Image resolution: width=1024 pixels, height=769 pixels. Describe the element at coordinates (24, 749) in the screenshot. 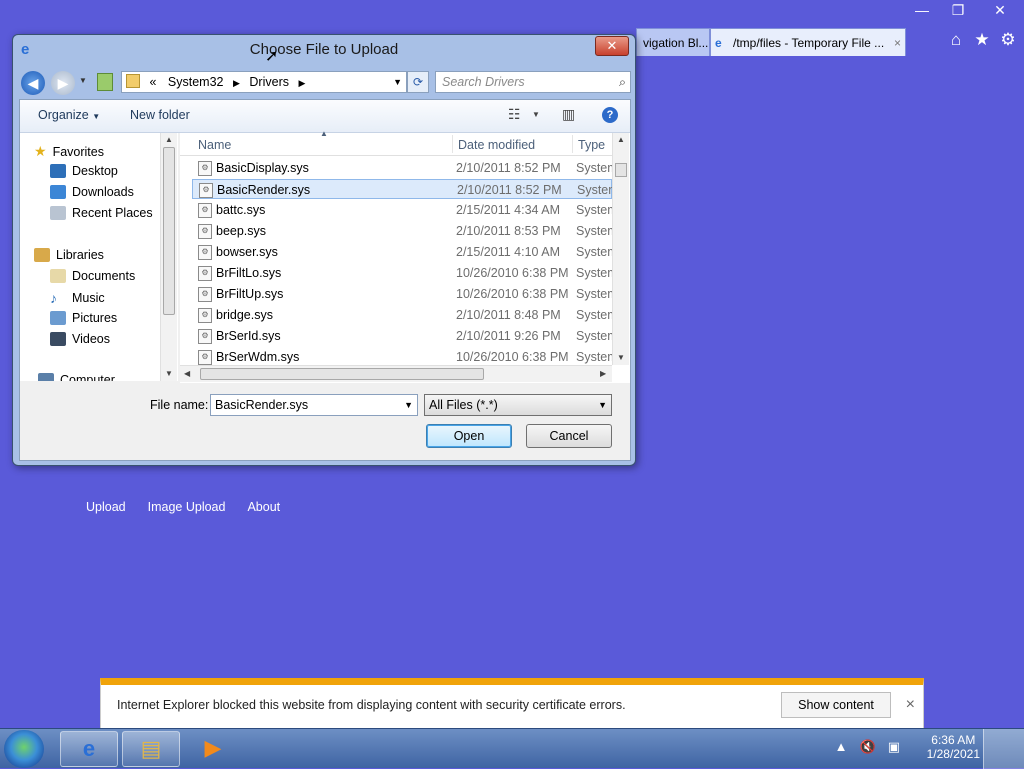

I see `start-button` at that location.